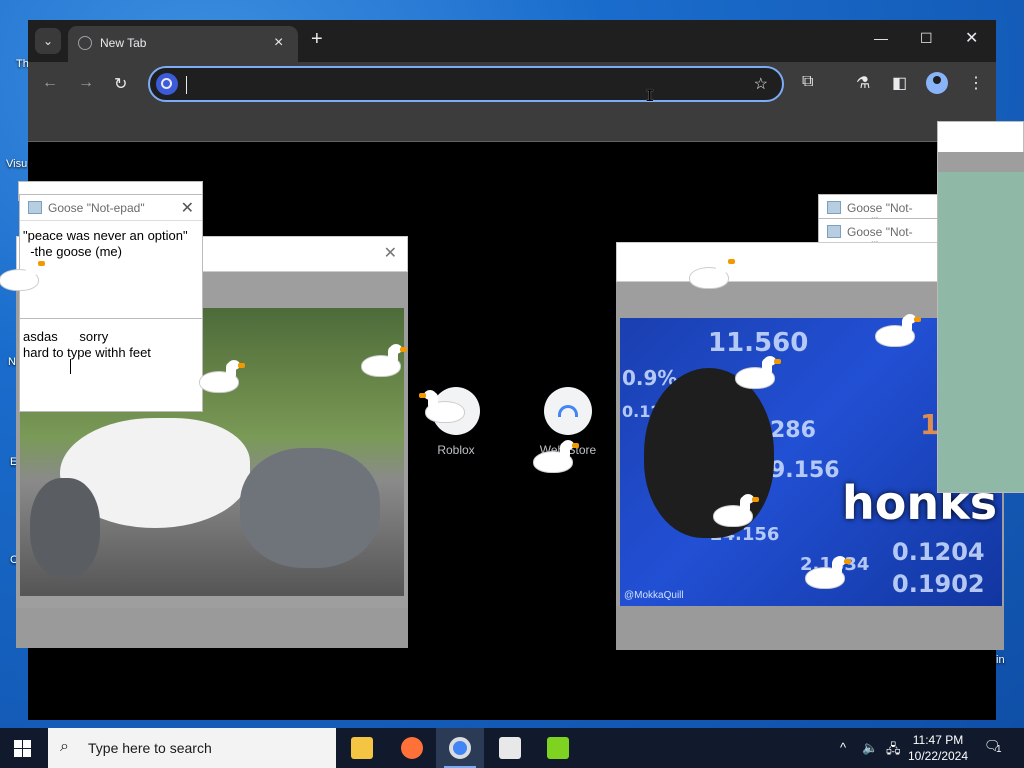 Image resolution: width=1024 pixels, height=768 pixels. Describe the element at coordinates (278, 43) in the screenshot. I see `close-tab-icon: ×` at that location.